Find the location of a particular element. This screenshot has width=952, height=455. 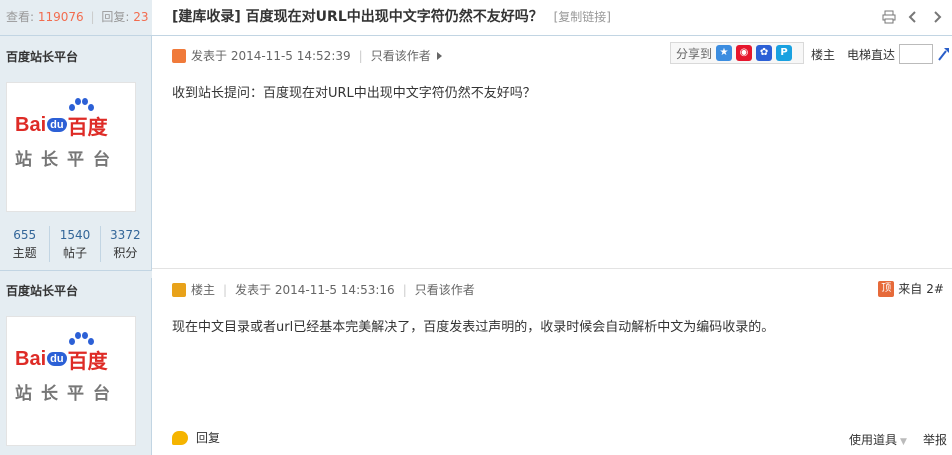

floor-number: 顶 来自 2# is located at coordinates (911, 288).